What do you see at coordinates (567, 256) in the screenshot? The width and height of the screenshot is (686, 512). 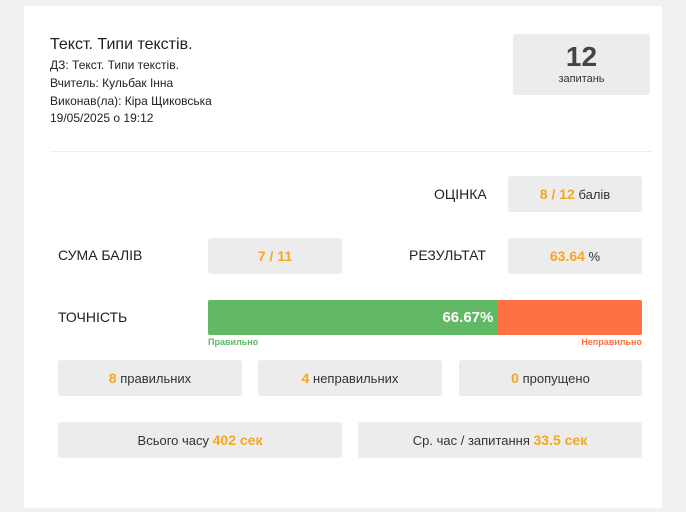 I see `result-value: 63.64` at bounding box center [567, 256].